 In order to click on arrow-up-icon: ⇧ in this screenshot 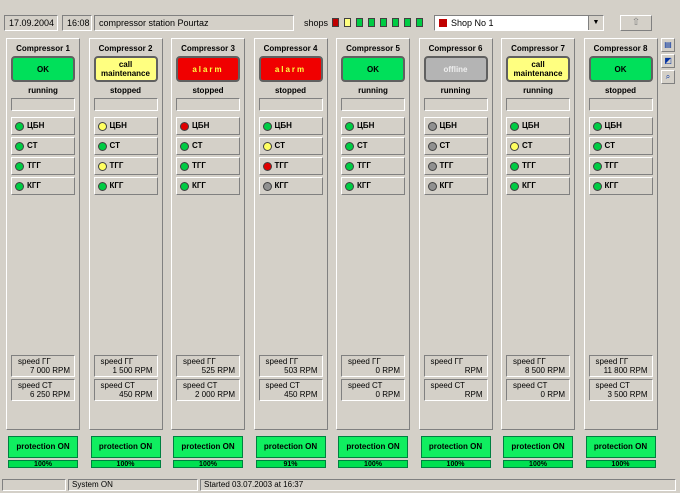, I will do `click(636, 23)`.